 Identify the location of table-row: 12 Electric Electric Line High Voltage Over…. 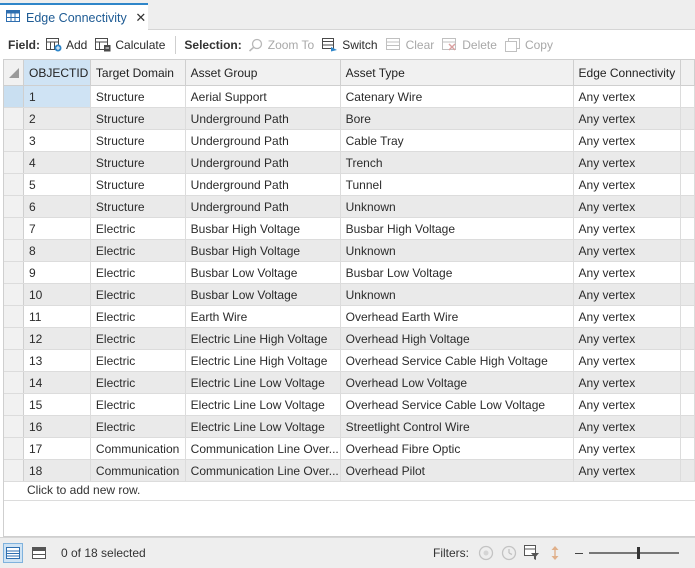
(349, 338).